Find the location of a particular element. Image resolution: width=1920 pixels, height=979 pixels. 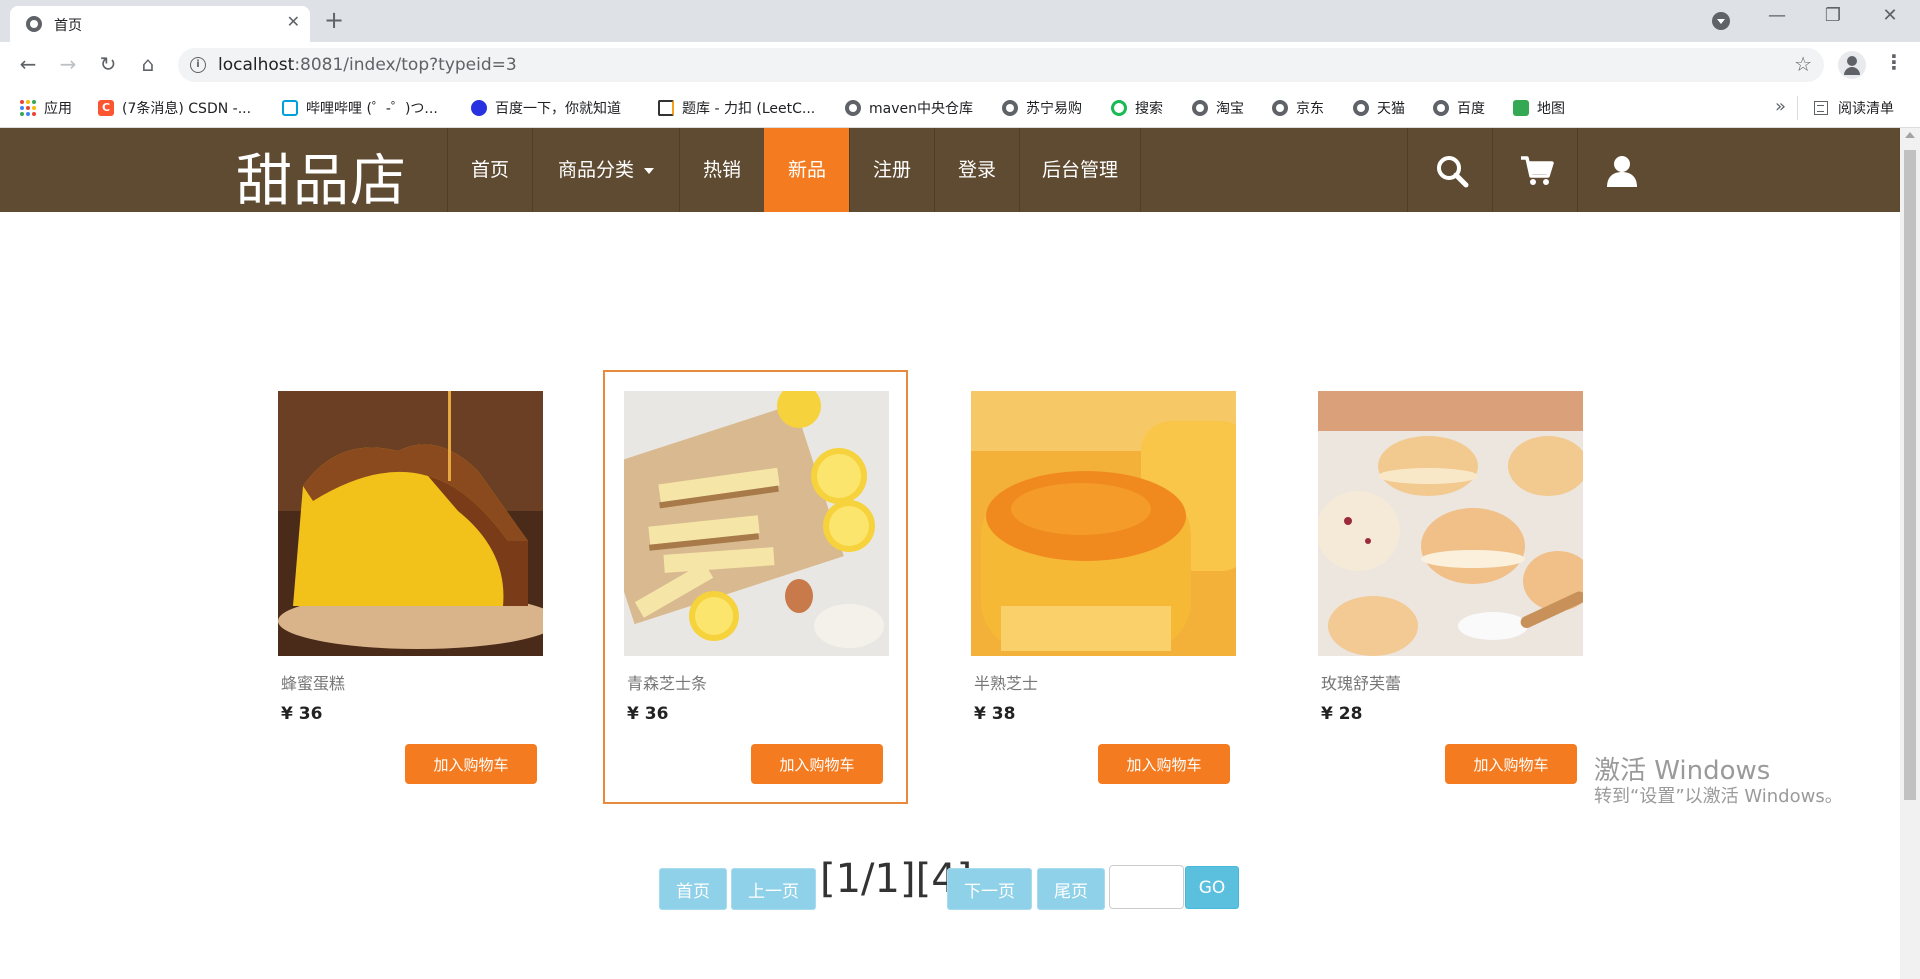

product-card: 玫瑰舒芙蕾 ¥ 28 加入购物车 is located at coordinates (1449, 587).